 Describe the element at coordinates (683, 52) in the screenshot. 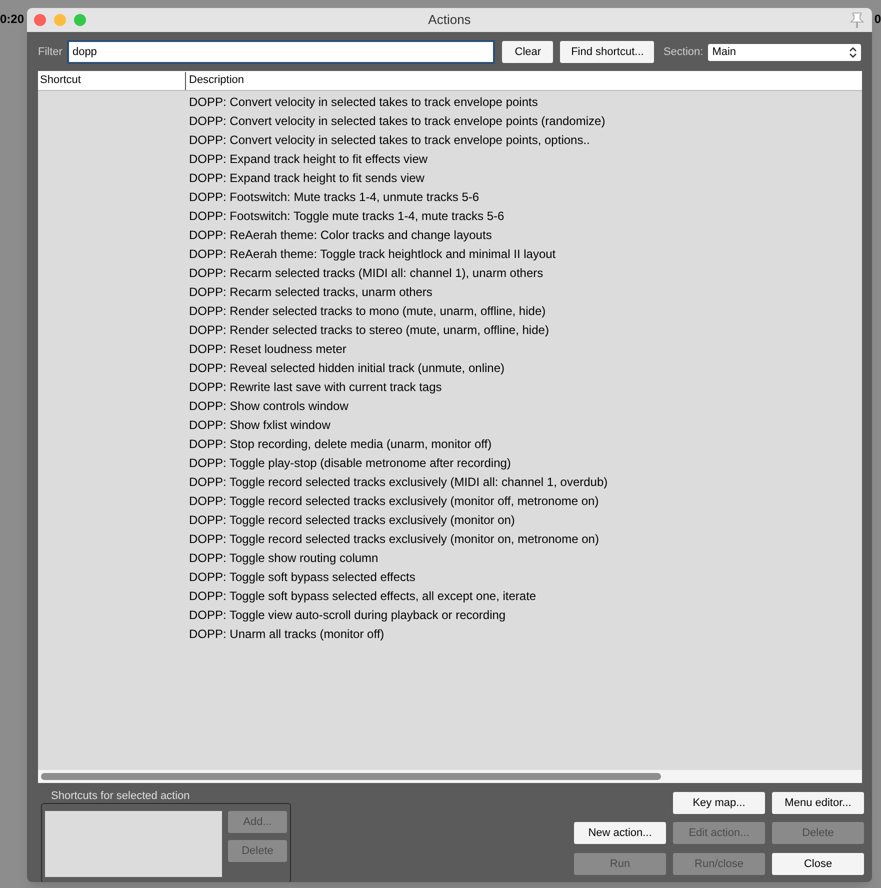

I see `section-label: Section:` at that location.